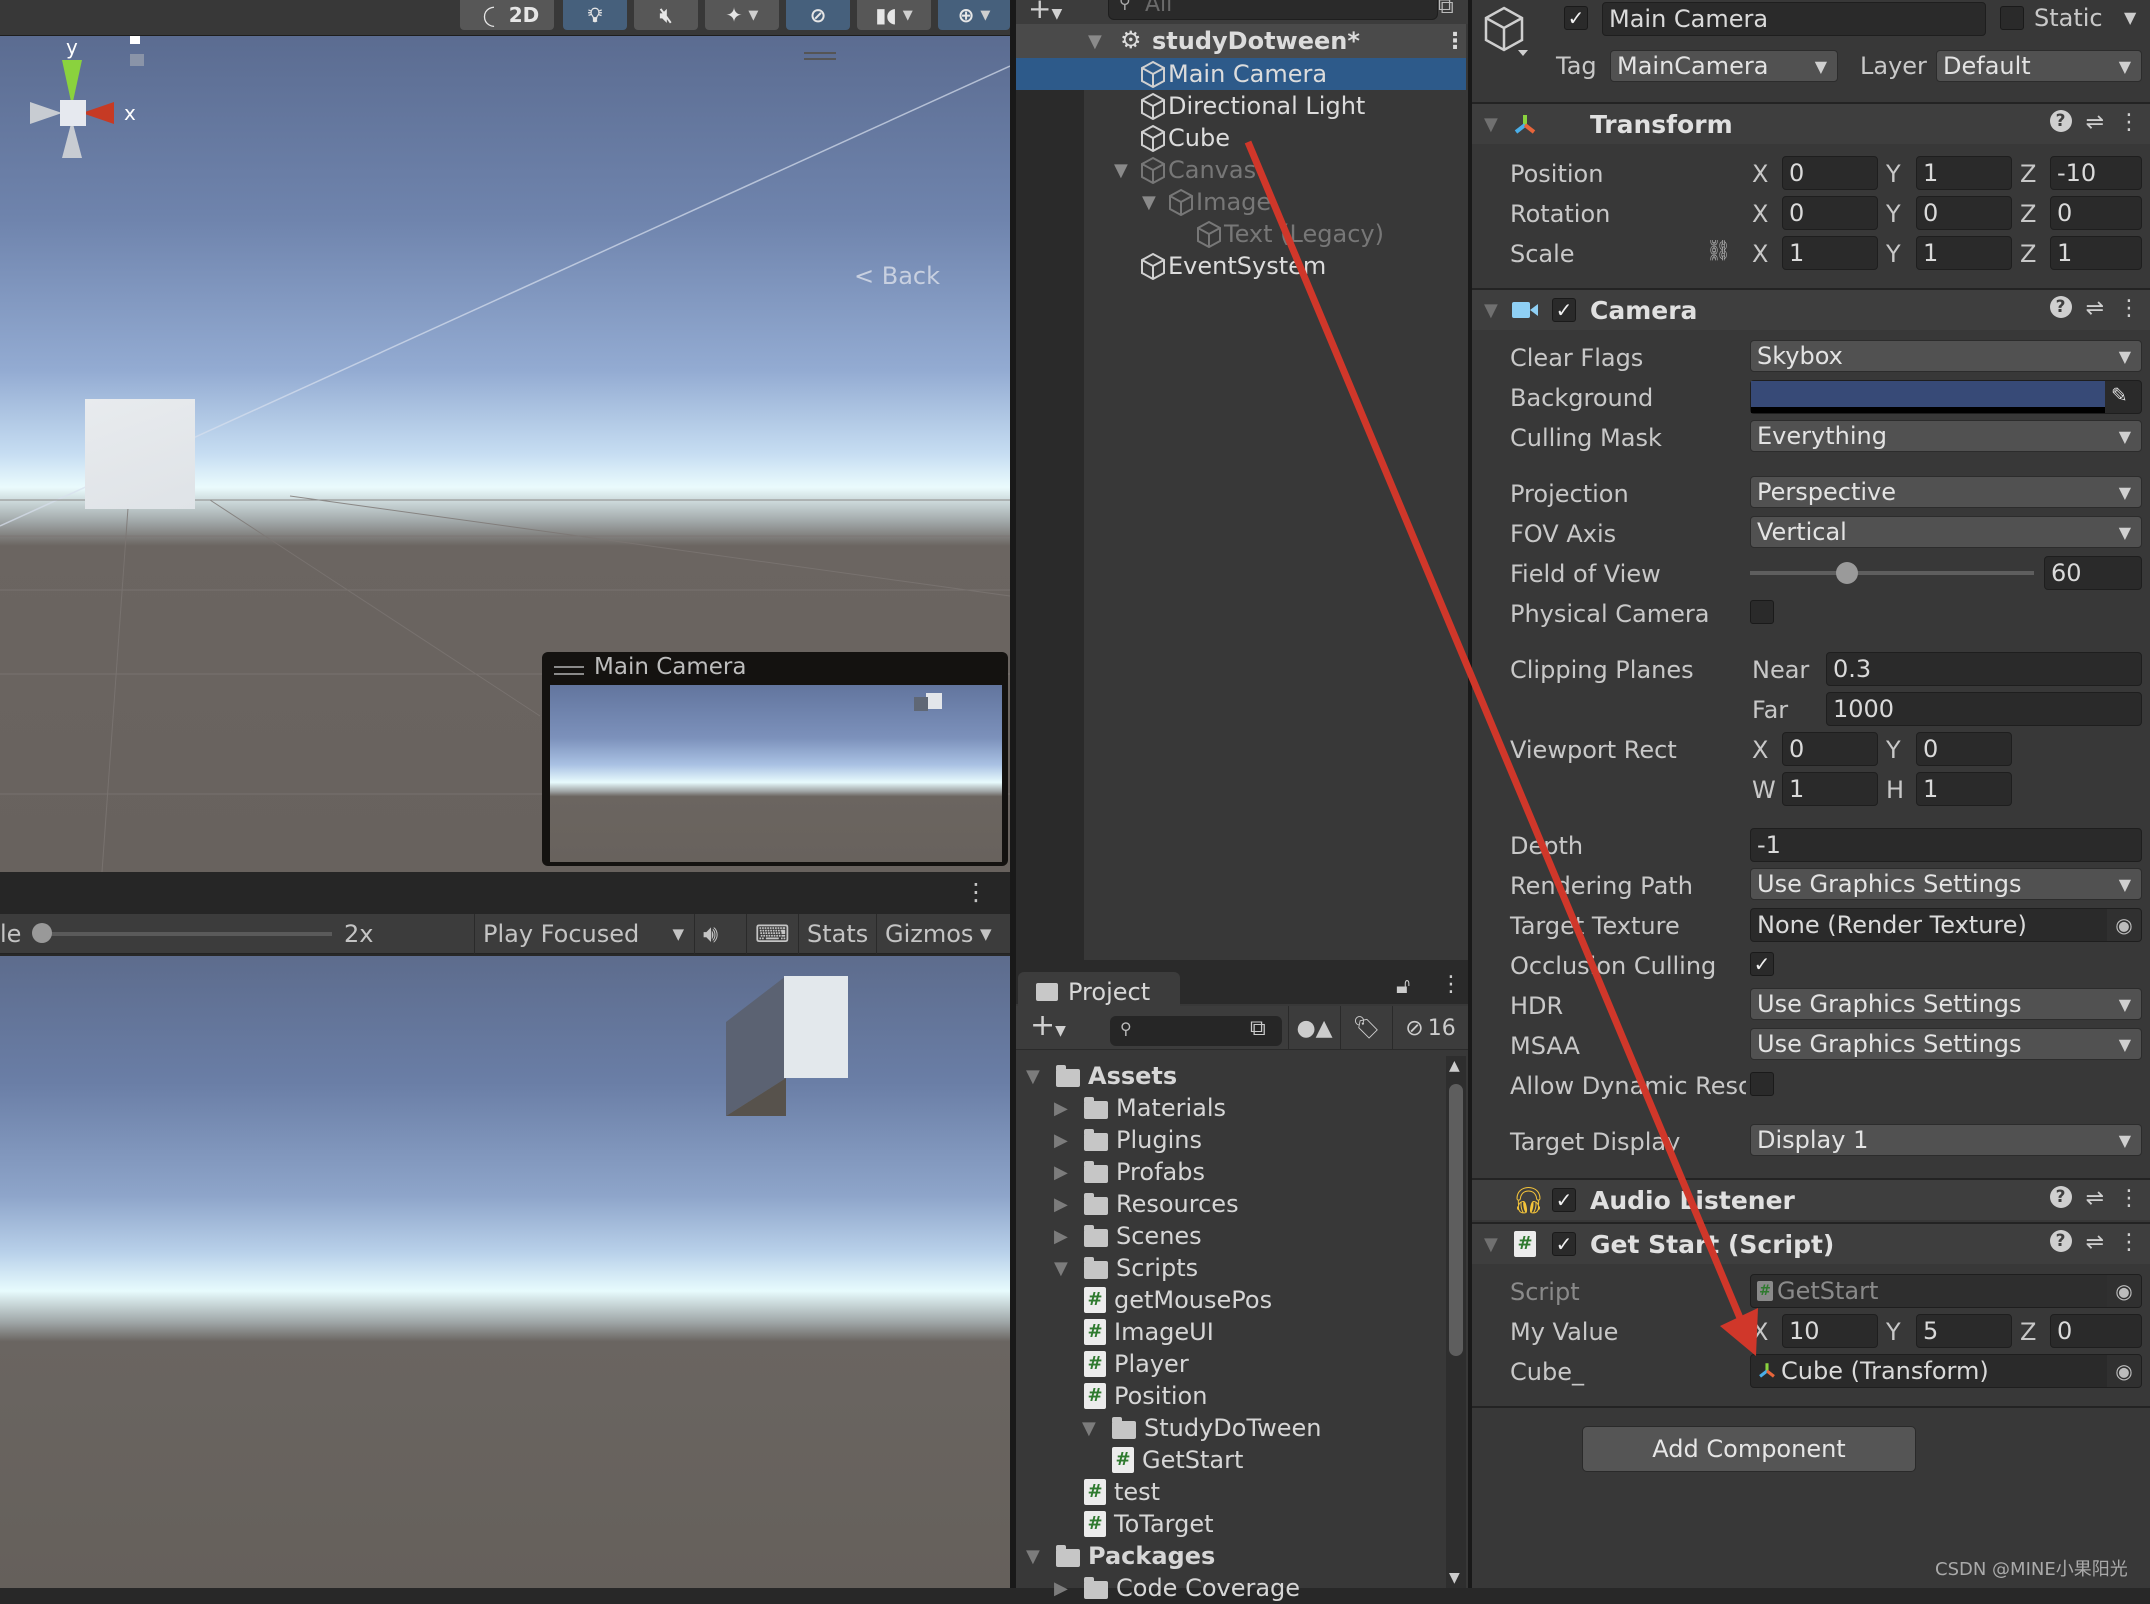  I want to click on project-item: # ToTarget, so click(1226, 1524).